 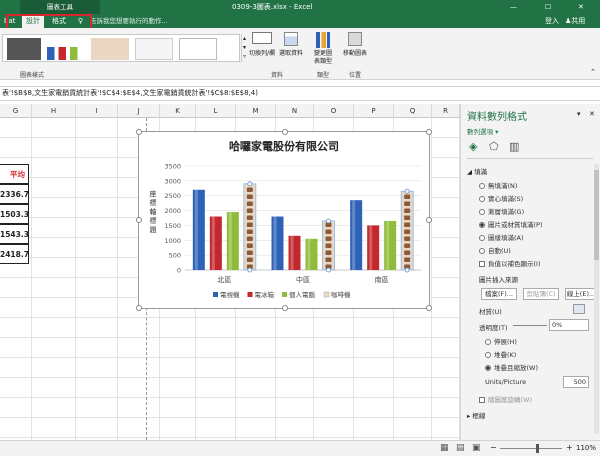 I want to click on picture-layout-option: 堆疊且縮放(W), so click(x=511, y=367).